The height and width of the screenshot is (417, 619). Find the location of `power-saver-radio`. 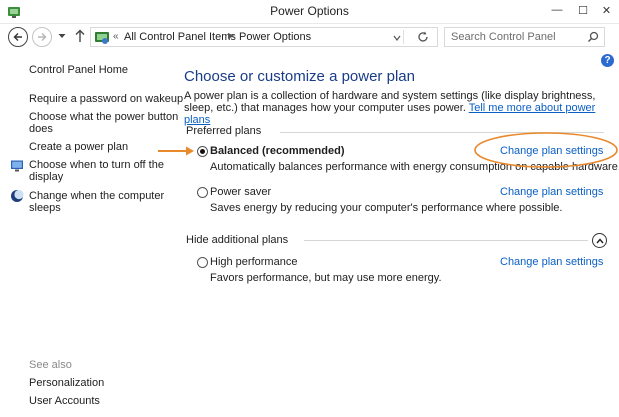

power-saver-radio is located at coordinates (202, 192).